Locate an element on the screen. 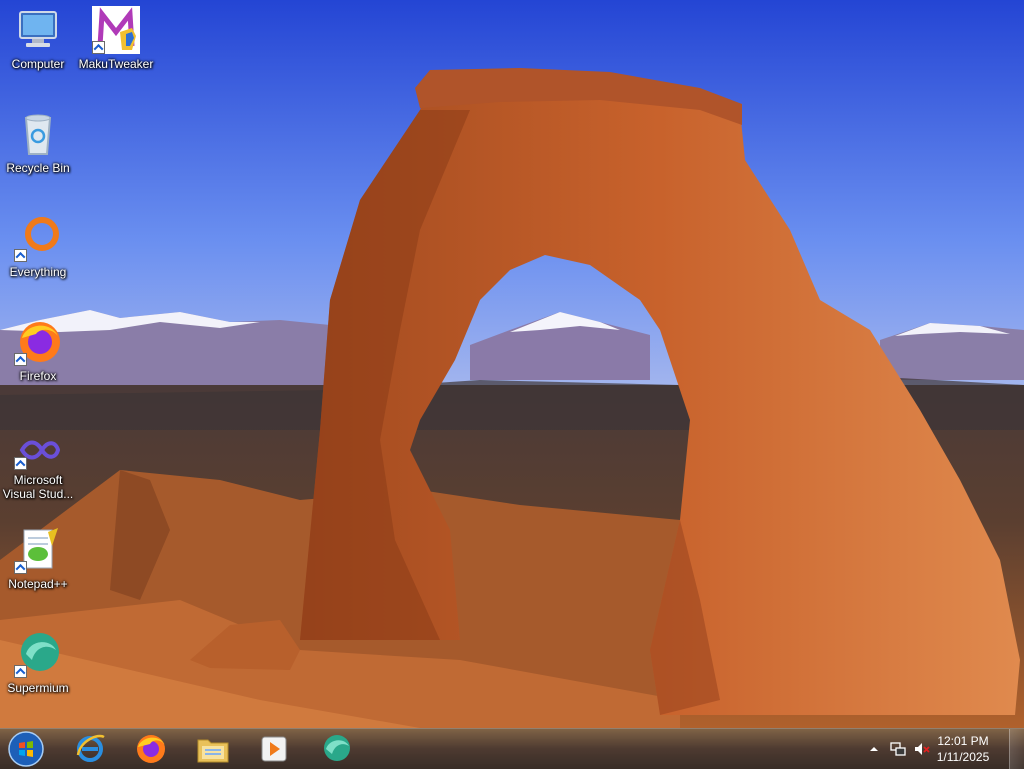 This screenshot has height=773, width=1024. taskbar-supermium is located at coordinates (336, 749).